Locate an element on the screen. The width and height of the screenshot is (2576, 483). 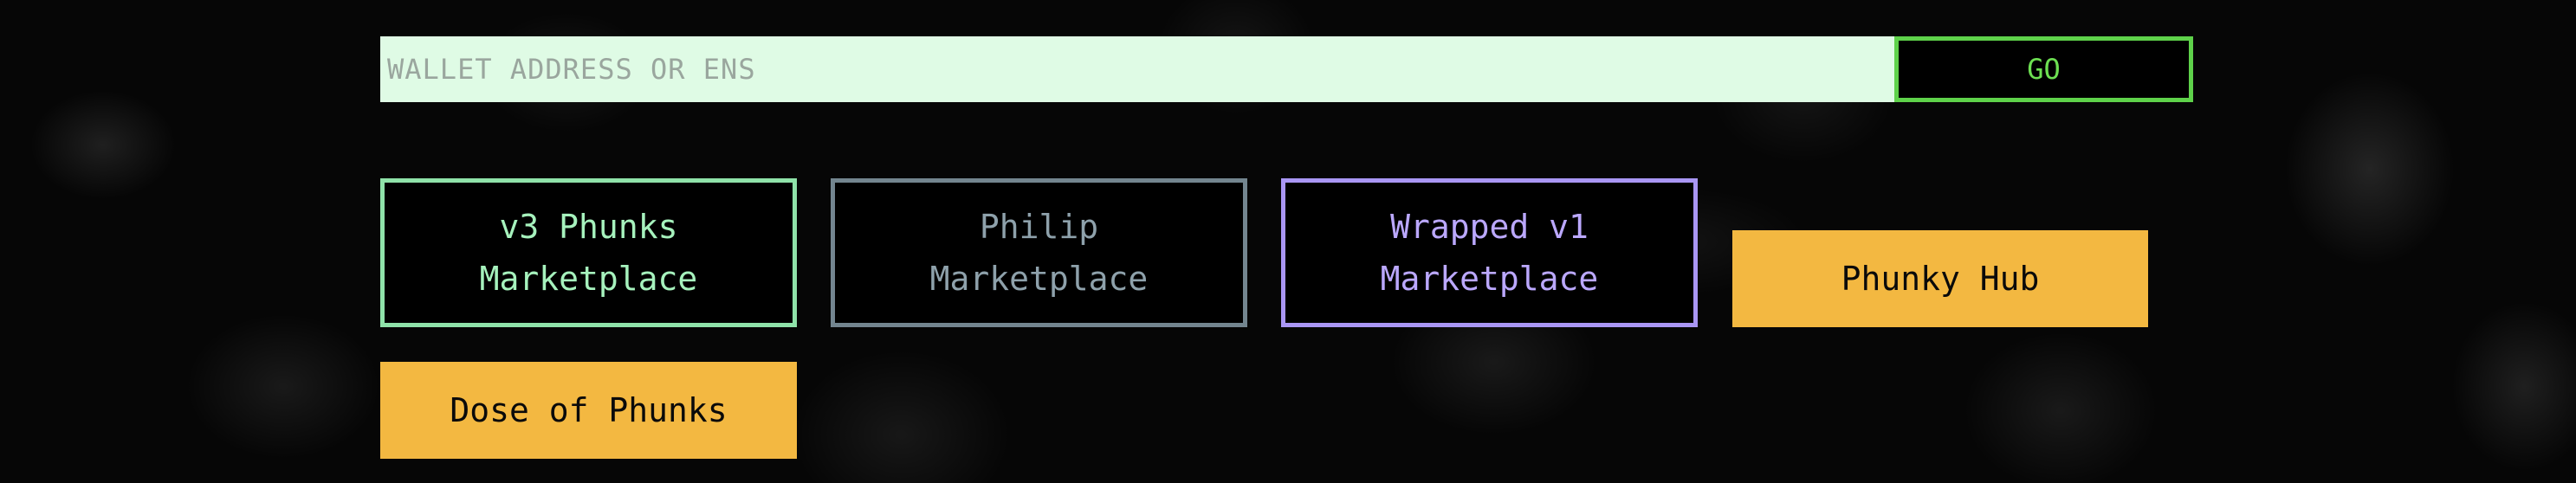
phunky-hub-label: Phunky Hub is located at coordinates (1940, 279).